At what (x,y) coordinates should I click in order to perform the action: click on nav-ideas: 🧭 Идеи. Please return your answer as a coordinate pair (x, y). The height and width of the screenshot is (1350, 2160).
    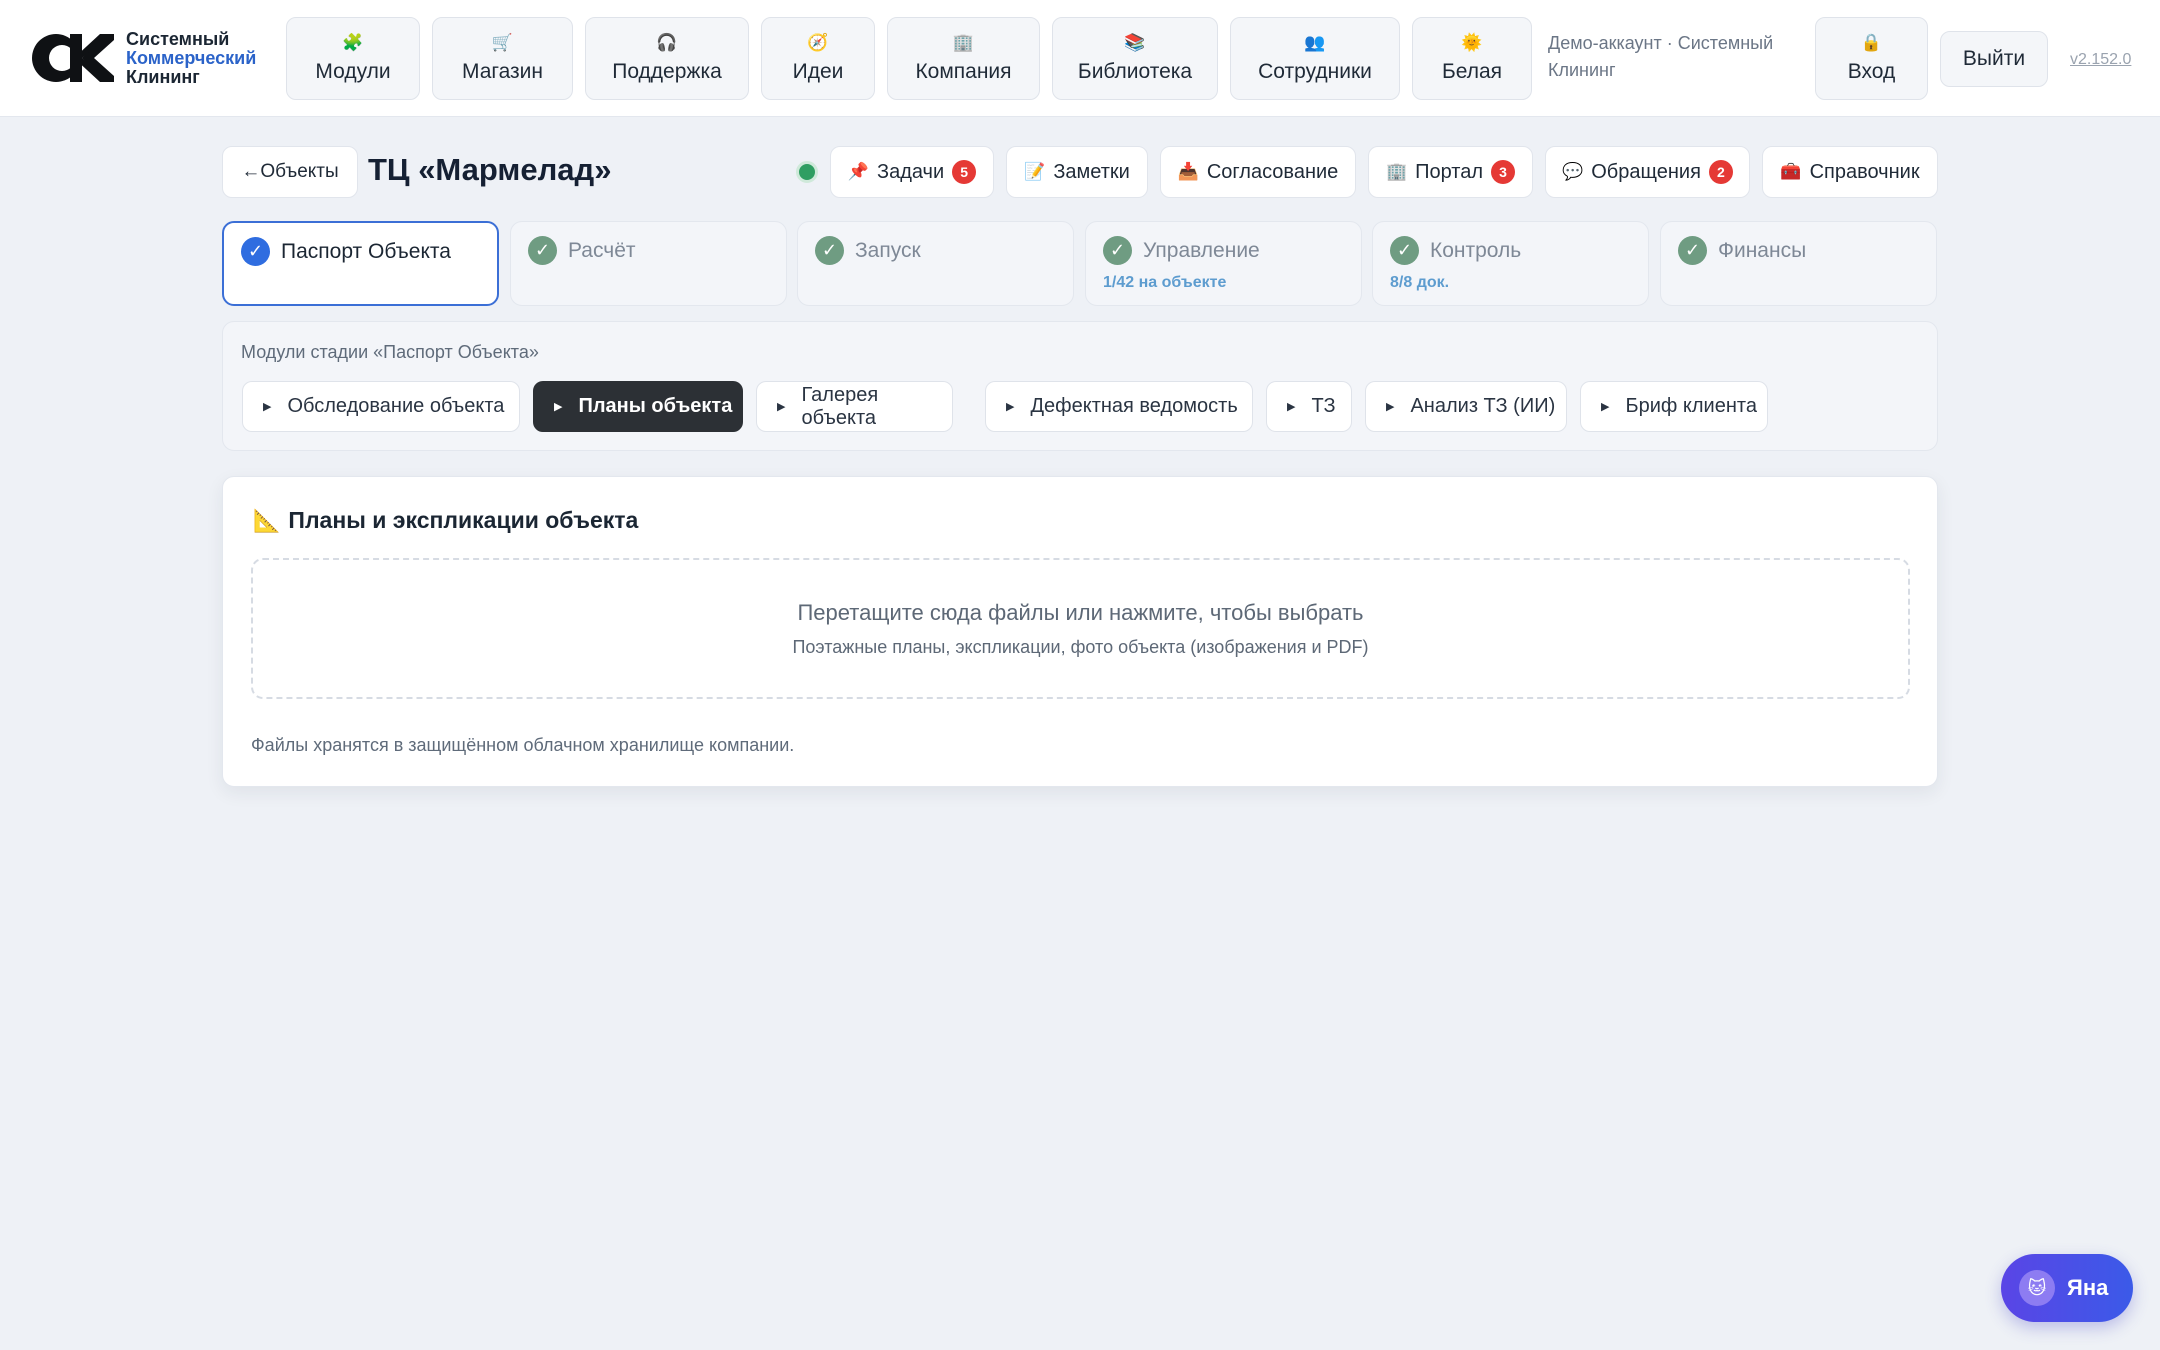
    Looking at the image, I should click on (818, 58).